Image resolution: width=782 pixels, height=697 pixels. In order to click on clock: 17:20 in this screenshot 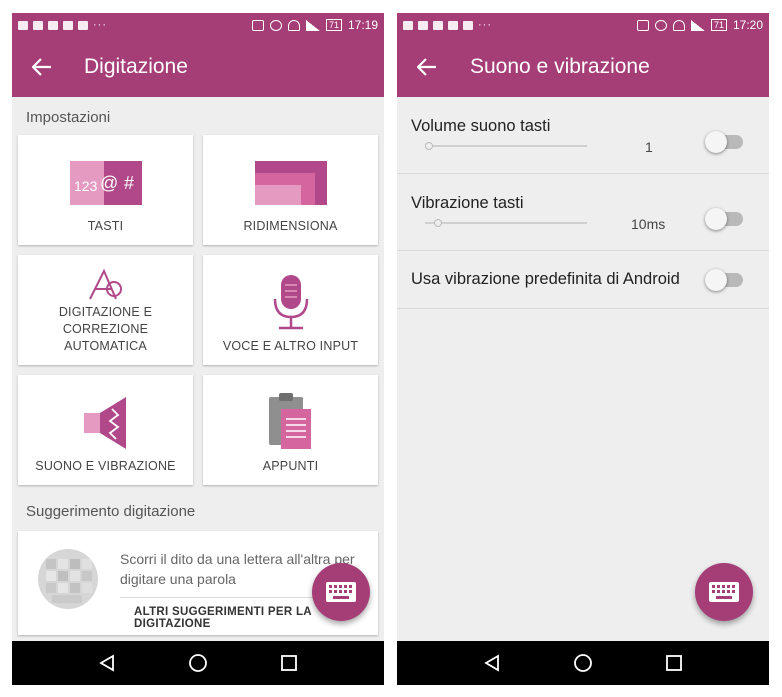, I will do `click(747, 25)`.